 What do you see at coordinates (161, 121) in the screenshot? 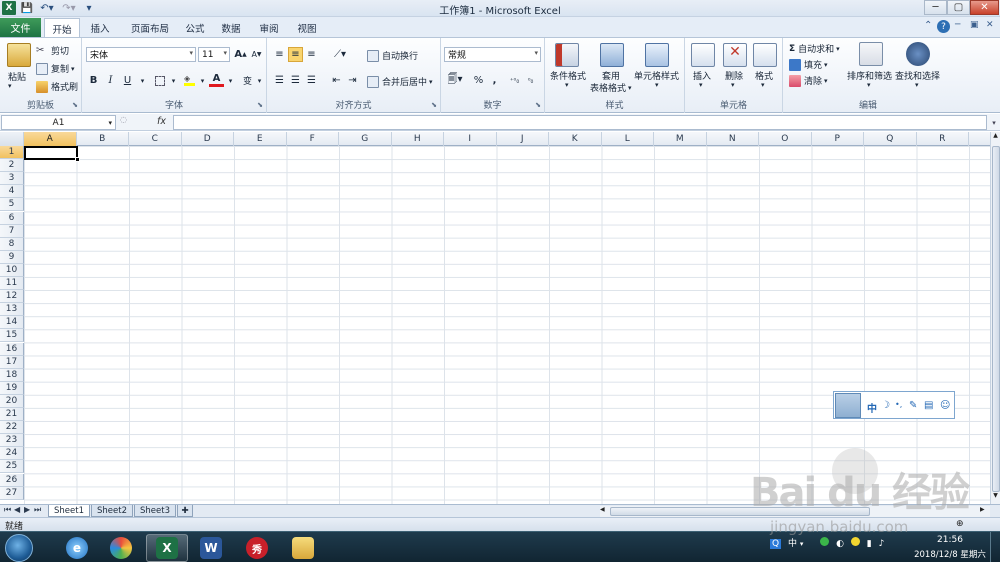
I see `insert-function-button: fx` at bounding box center [161, 121].